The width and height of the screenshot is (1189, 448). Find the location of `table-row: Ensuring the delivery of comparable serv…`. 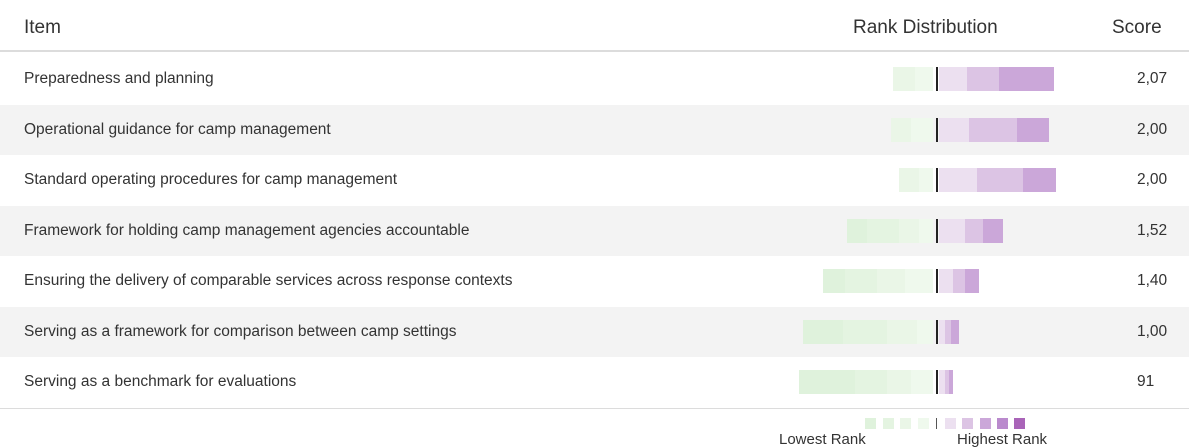

table-row: Ensuring the delivery of comparable serv… is located at coordinates (594, 281).